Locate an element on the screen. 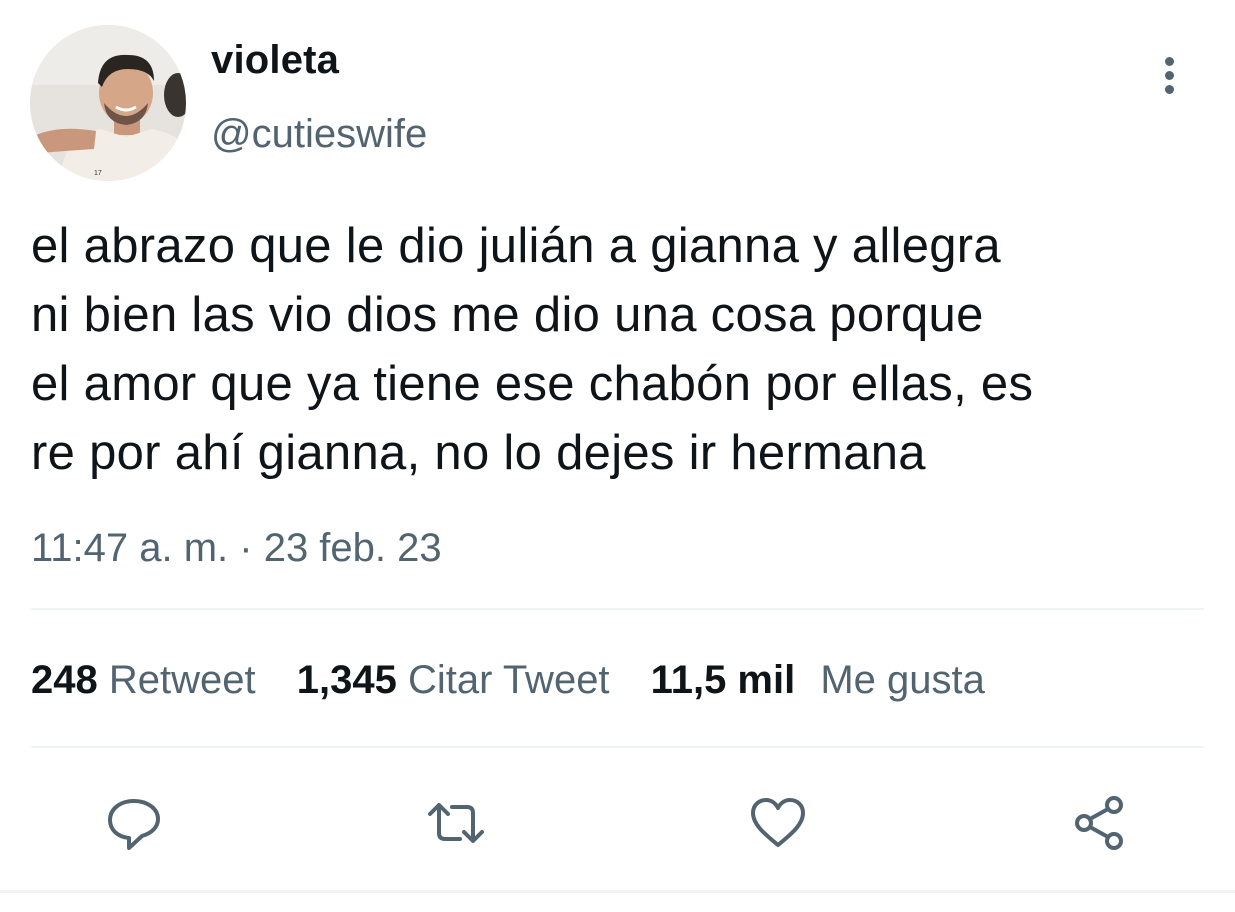  profile-photo: 17 is located at coordinates (108, 103).